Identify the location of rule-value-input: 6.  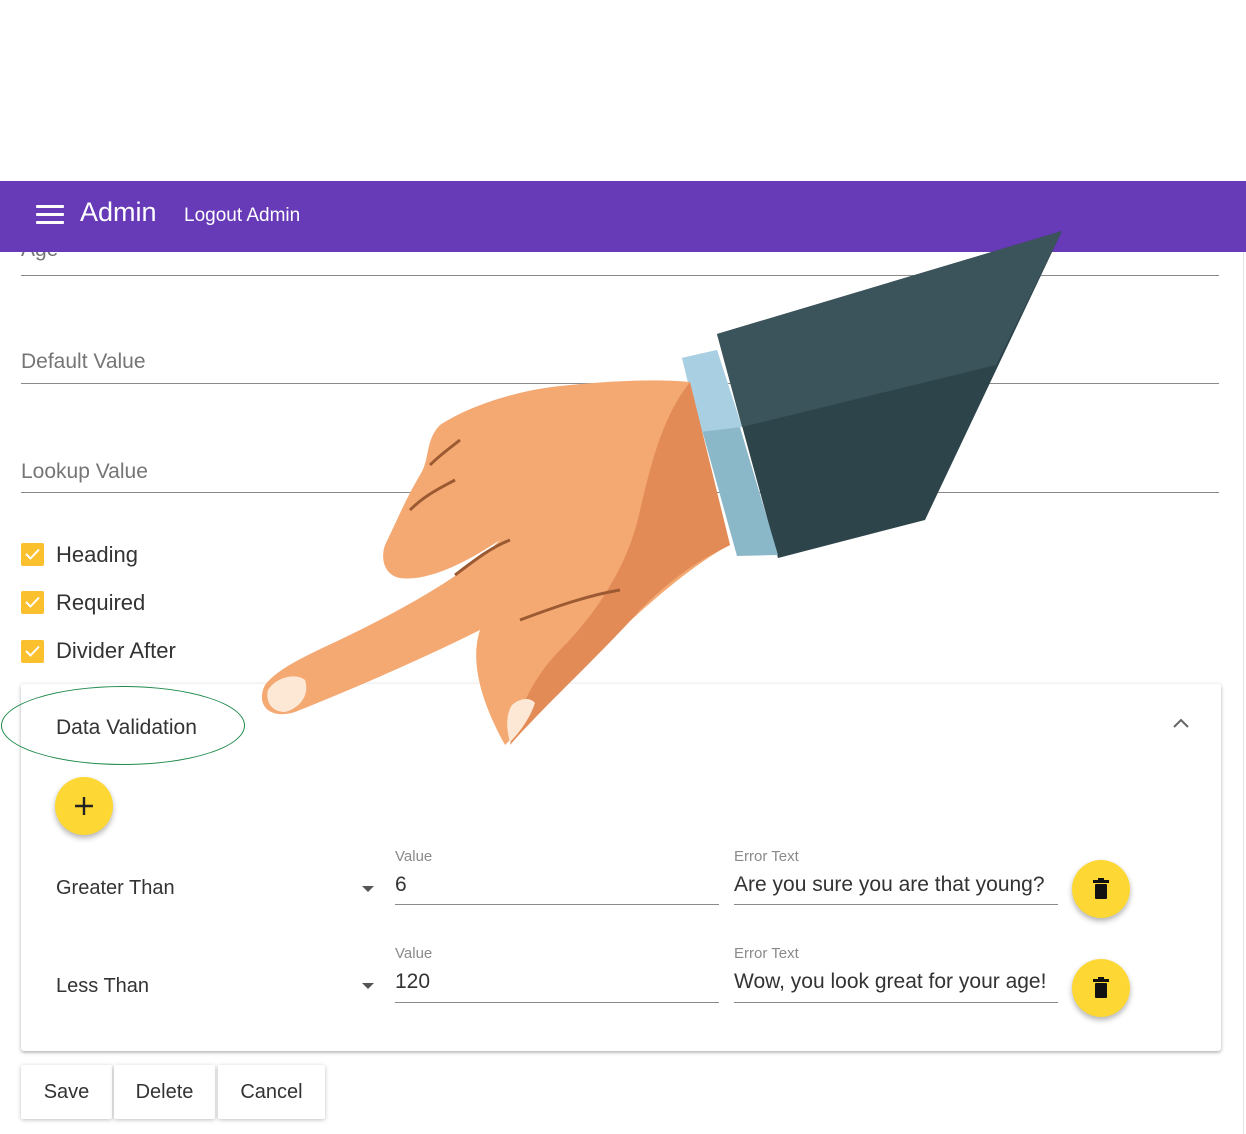
(401, 885).